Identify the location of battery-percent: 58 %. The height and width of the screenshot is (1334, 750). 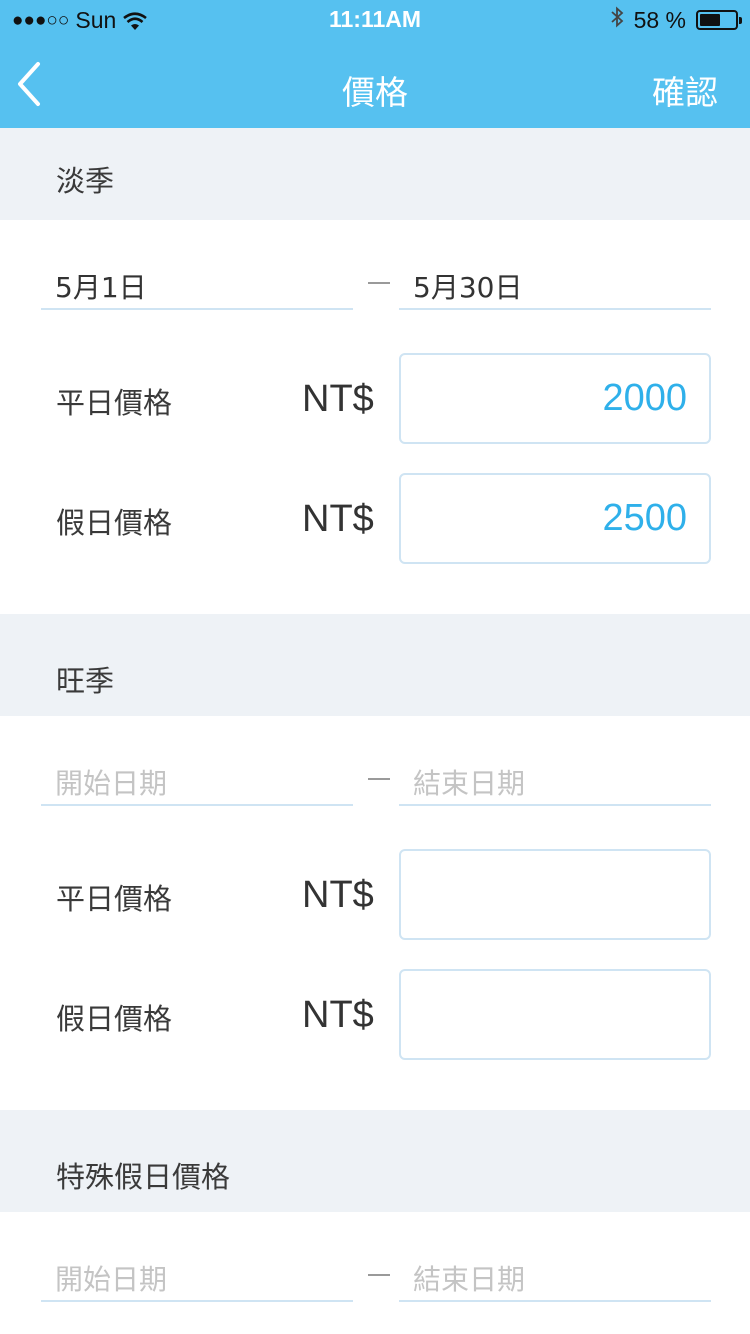
(659, 19).